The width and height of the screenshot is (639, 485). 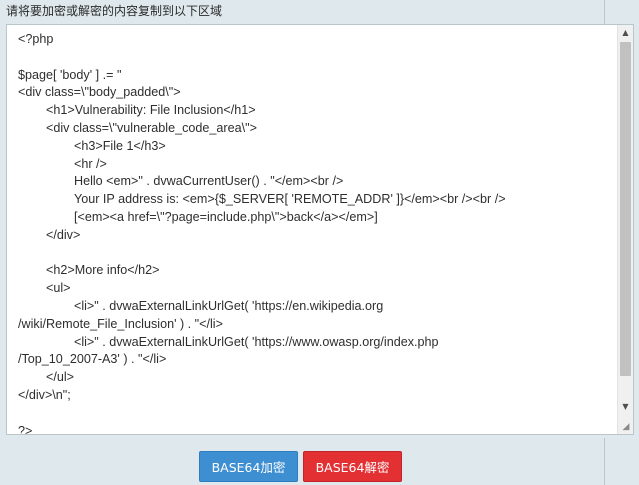 I want to click on resize-grip-icon: ◢, so click(x=626, y=427).